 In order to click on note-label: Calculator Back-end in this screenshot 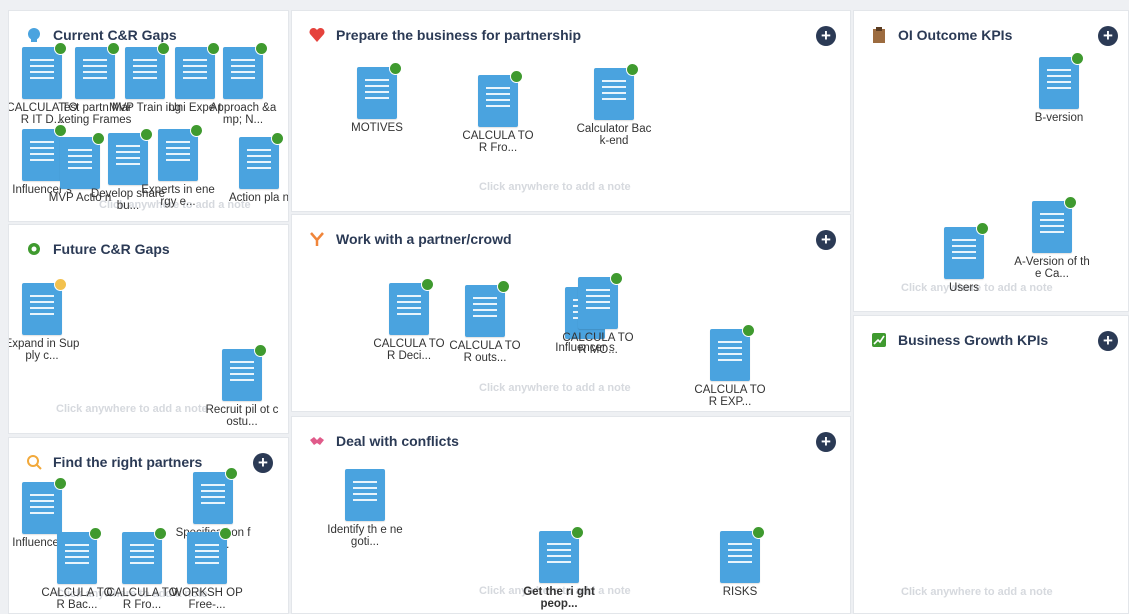, I will do `click(614, 135)`.